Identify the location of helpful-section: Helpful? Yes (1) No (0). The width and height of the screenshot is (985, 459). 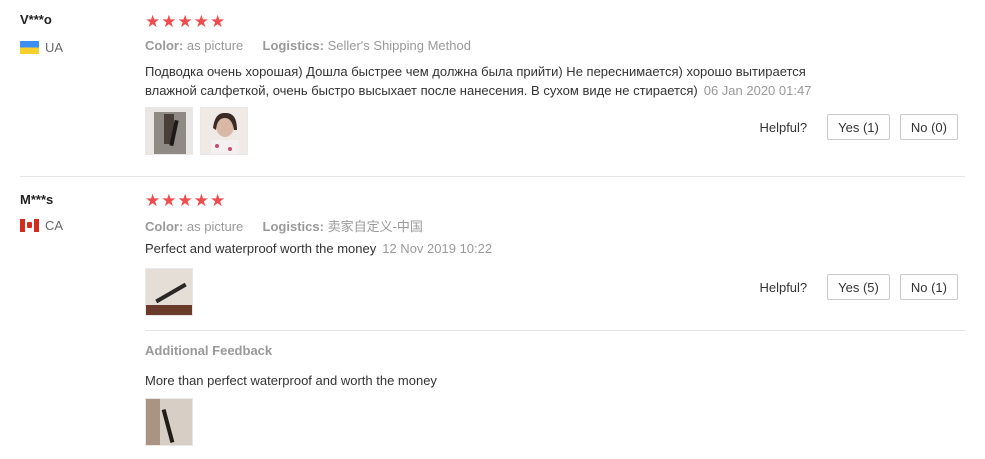
(858, 127).